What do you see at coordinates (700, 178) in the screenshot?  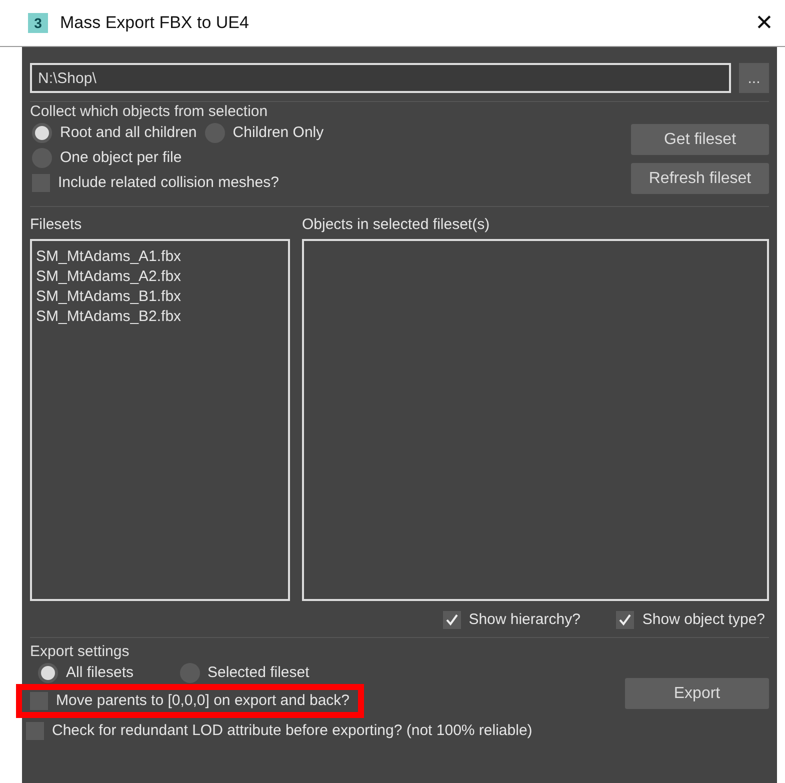 I see `fileset-button: Refresh fileset` at bounding box center [700, 178].